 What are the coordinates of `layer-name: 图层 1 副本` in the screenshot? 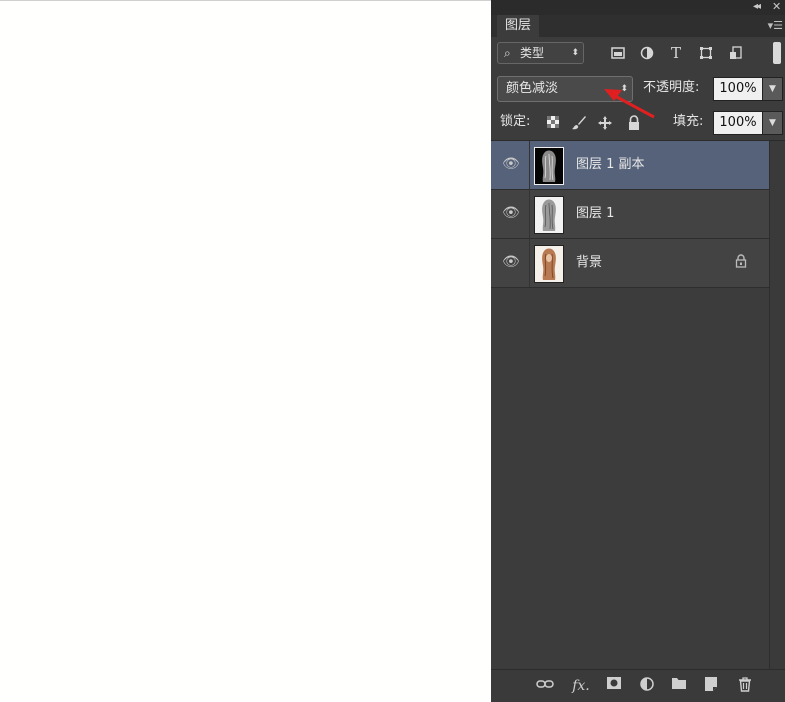 It's located at (610, 165).